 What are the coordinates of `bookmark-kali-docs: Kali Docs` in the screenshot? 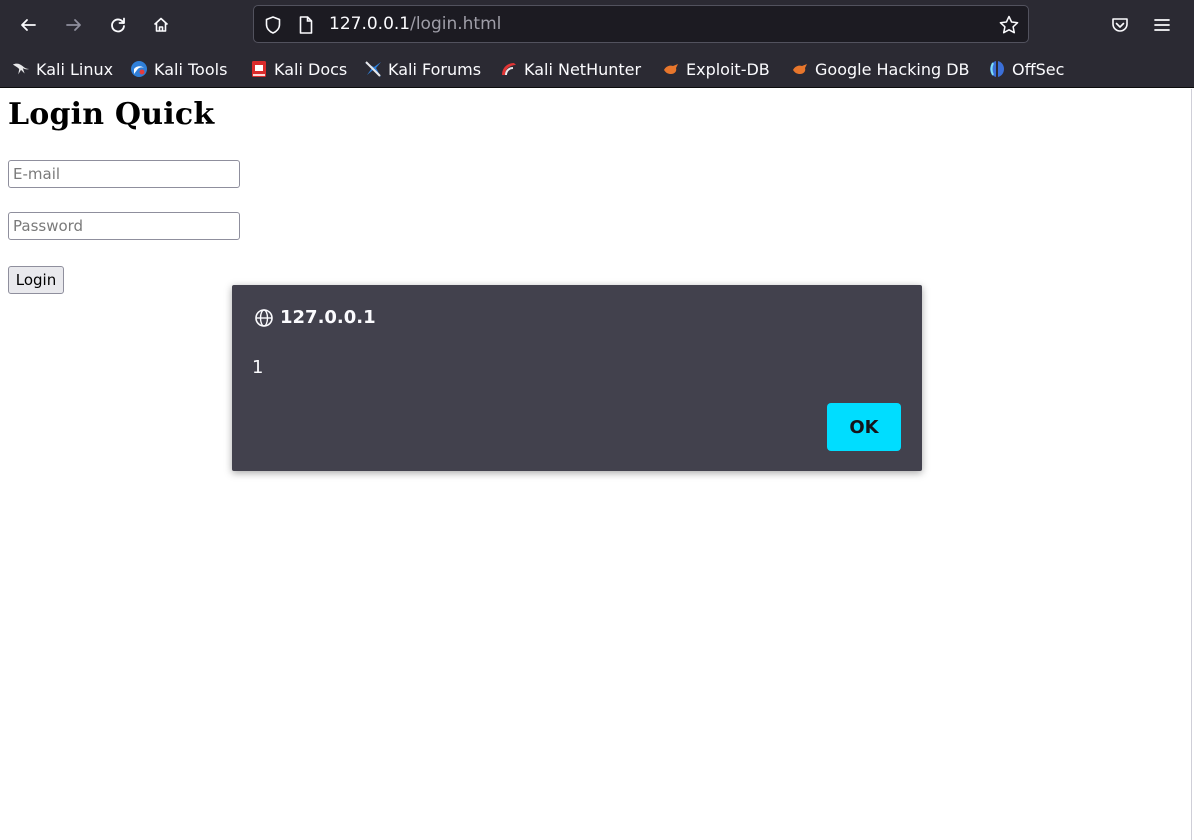 It's located at (298, 69).